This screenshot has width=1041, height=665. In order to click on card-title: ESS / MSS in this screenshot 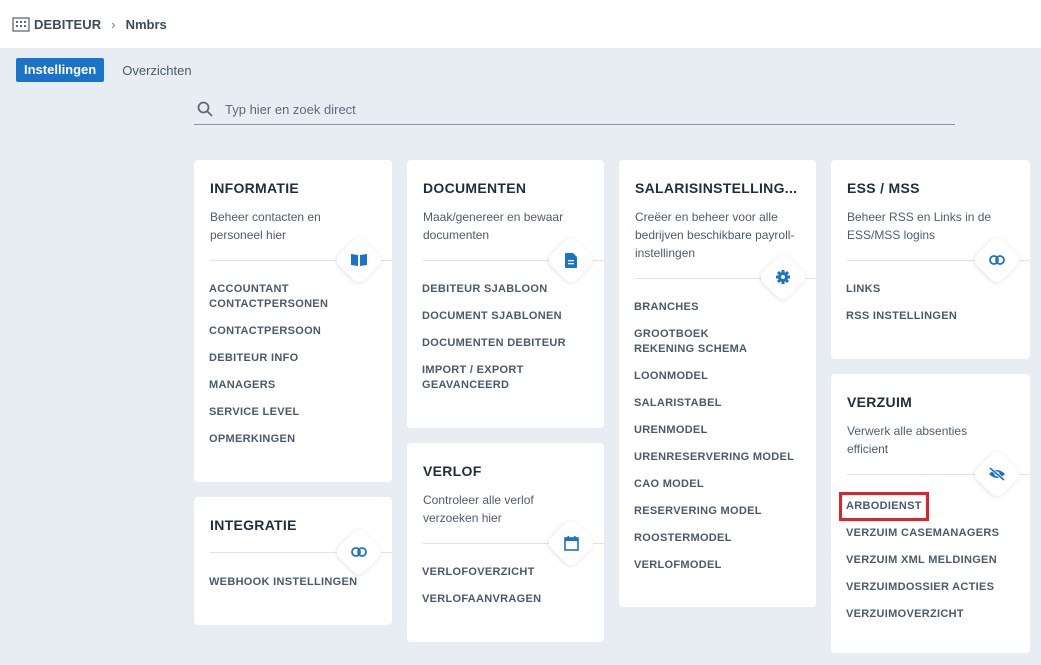, I will do `click(883, 188)`.